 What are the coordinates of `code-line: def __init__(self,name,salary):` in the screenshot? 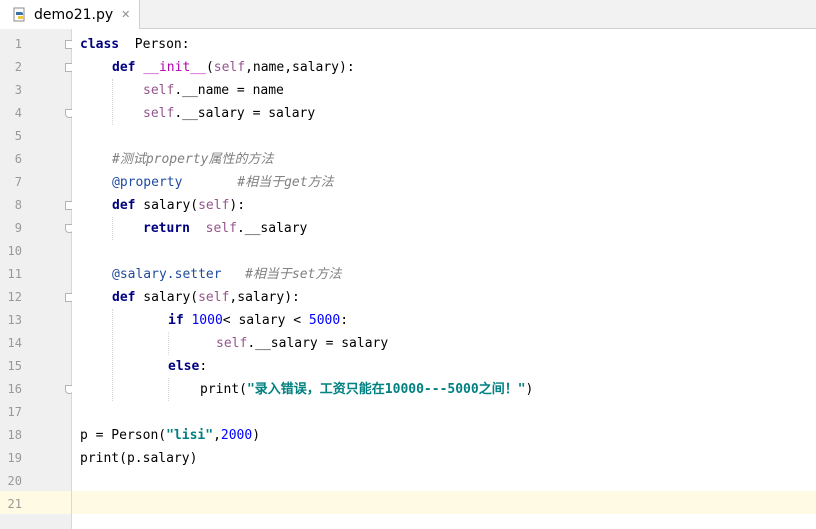 It's located at (233, 67).